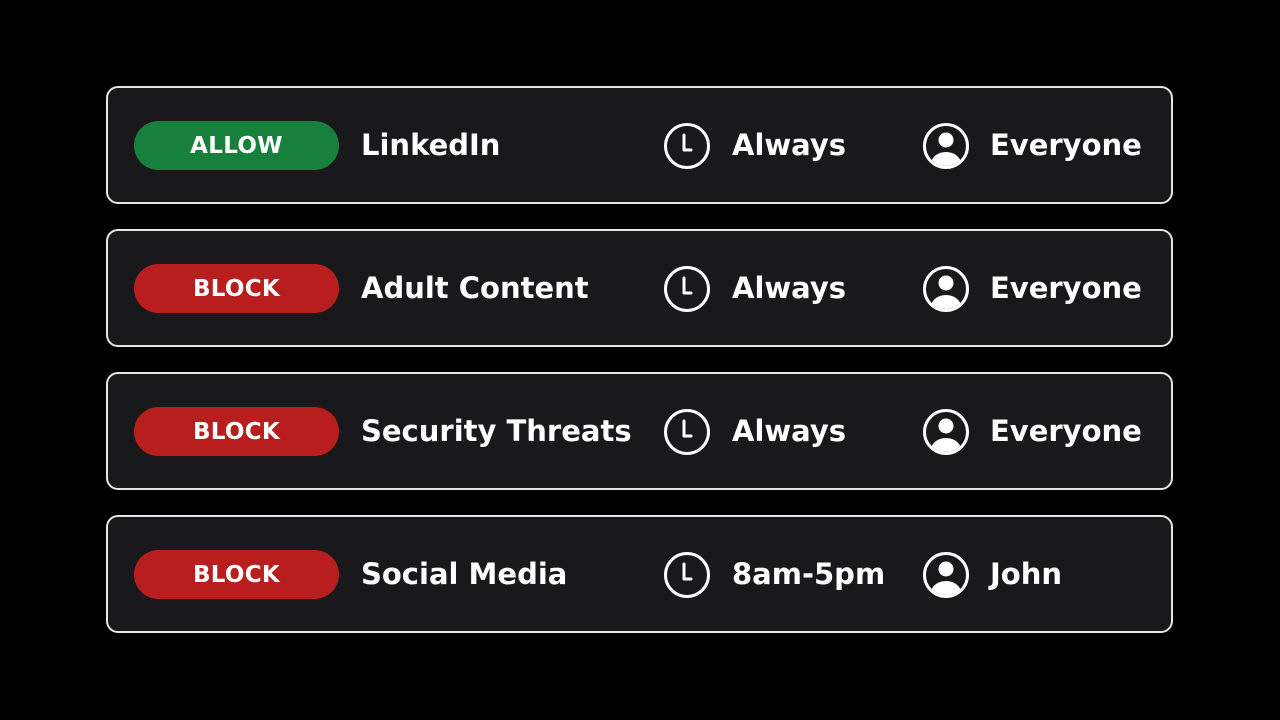  I want to click on rule-row: BLOCK Adult Content Always Everyone, so click(639, 288).